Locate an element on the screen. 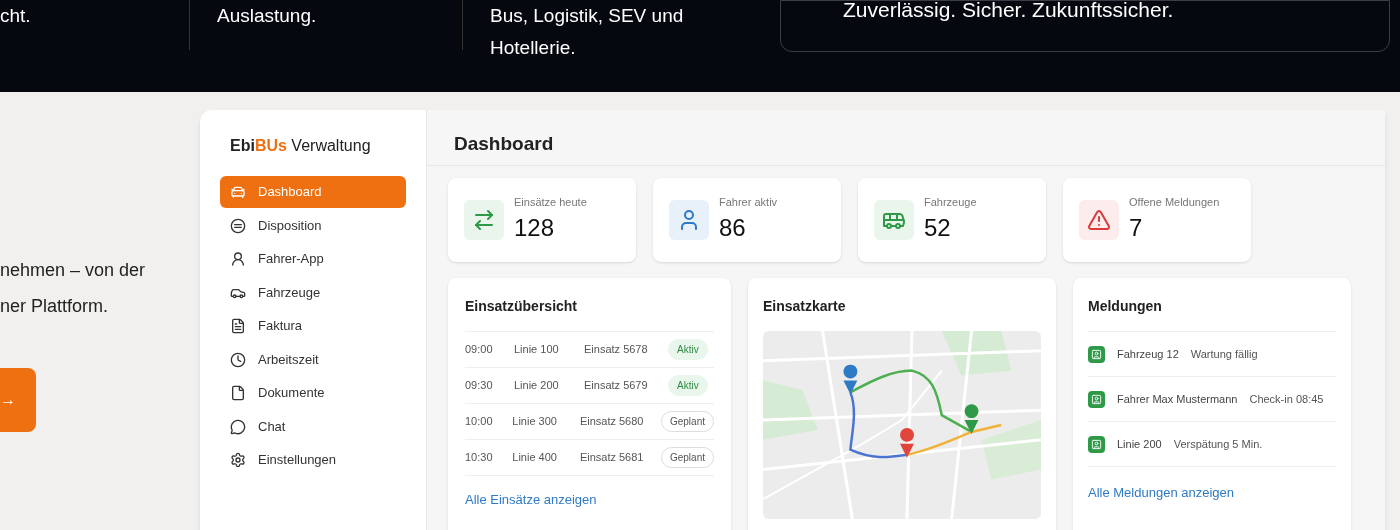 The image size is (1400, 530). hero-text: Hotellerie. is located at coordinates (533, 48).